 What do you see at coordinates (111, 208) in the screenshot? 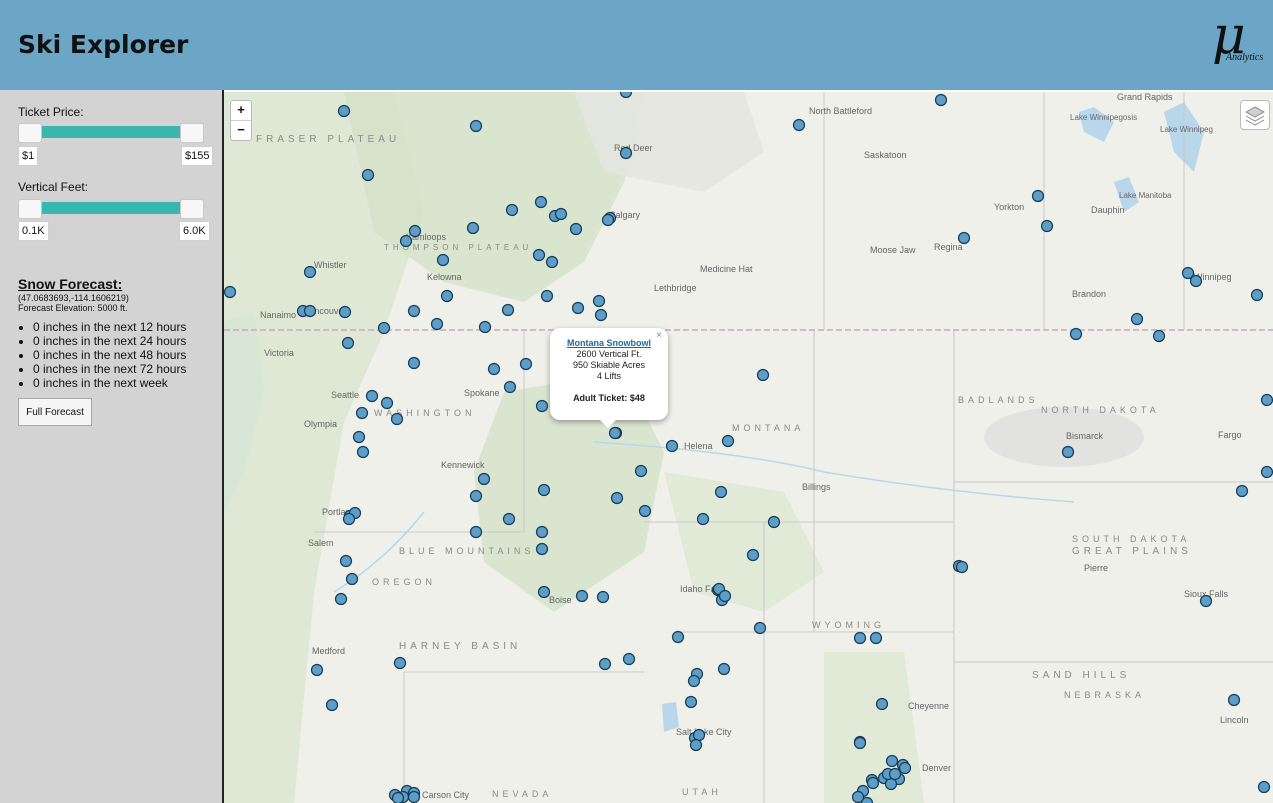
I see `vertical-feet-slider-track` at bounding box center [111, 208].